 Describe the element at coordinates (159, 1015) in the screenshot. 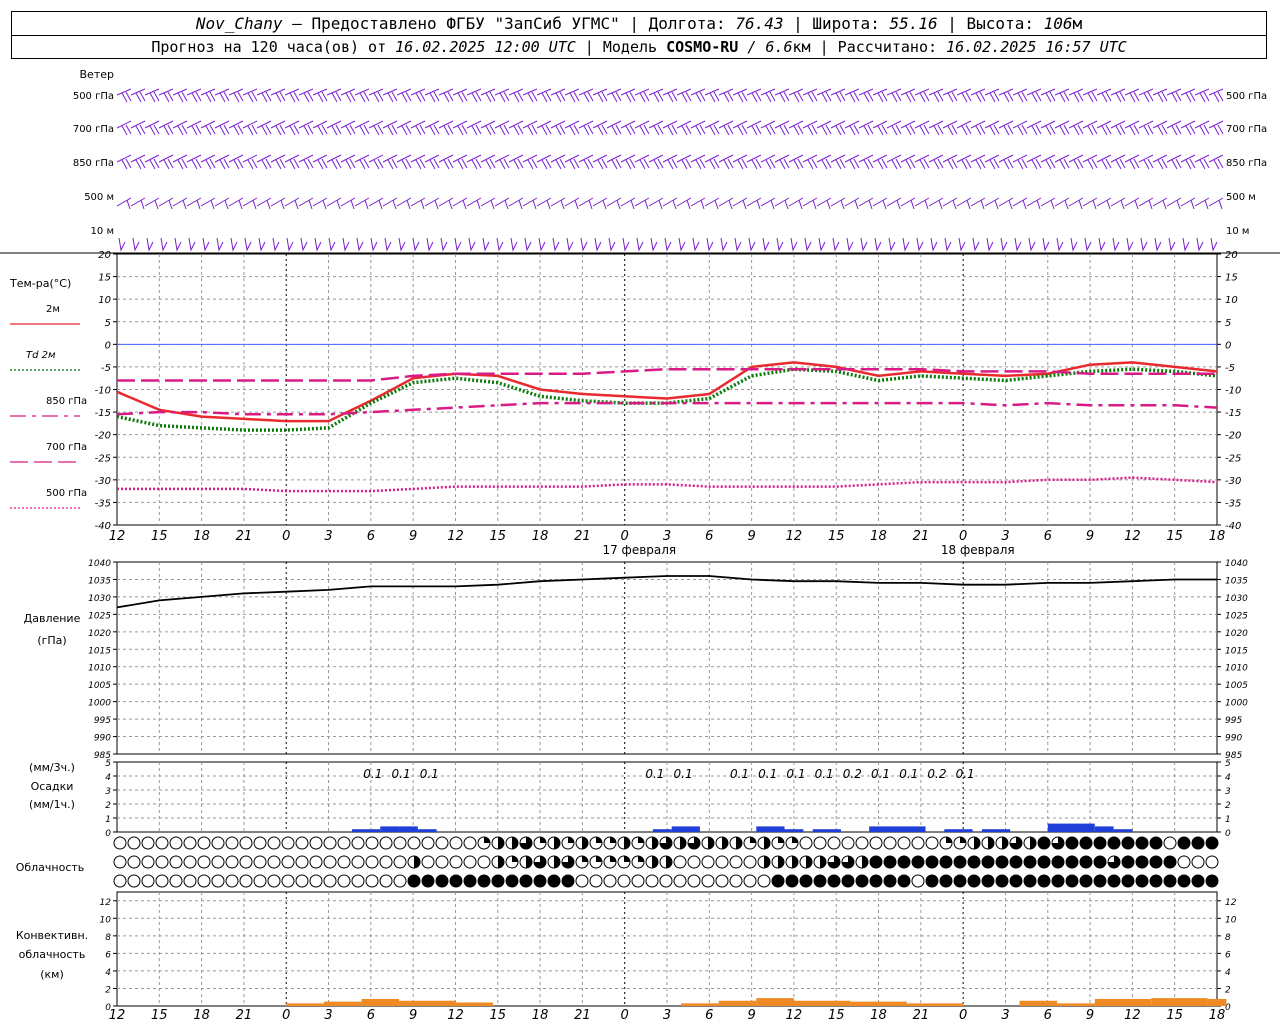

I see `x-tick-label-bottom: 15` at that location.